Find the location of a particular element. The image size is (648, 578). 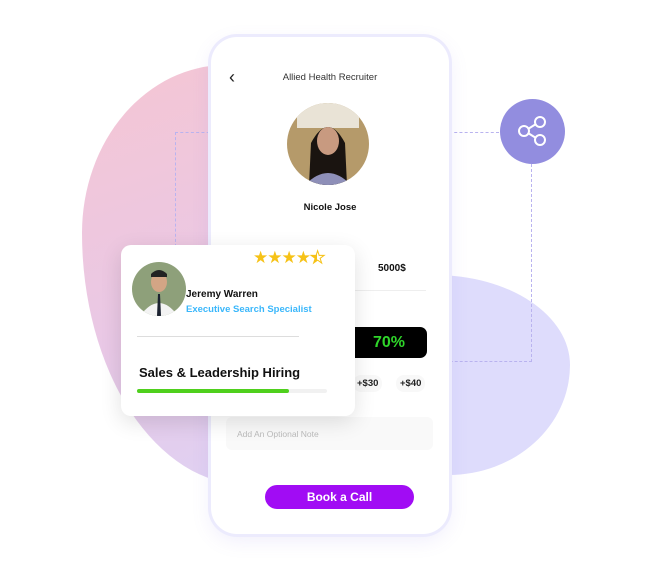

progress-bar is located at coordinates (232, 391).